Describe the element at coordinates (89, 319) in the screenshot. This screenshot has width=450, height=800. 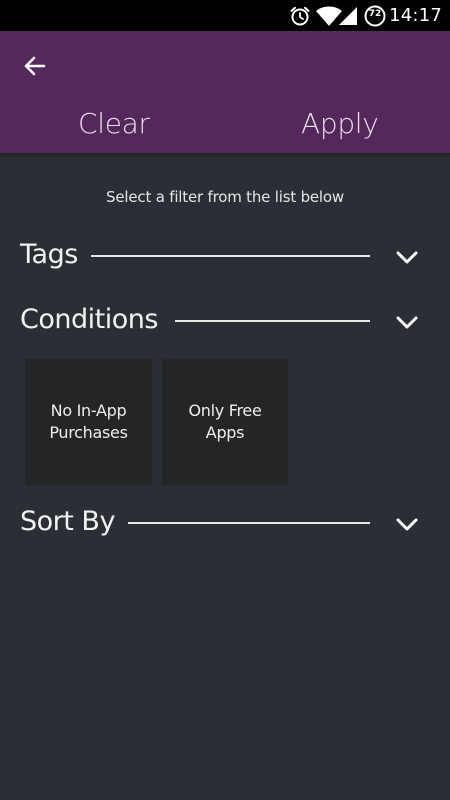
I see `section-title-conditions: Conditions` at that location.